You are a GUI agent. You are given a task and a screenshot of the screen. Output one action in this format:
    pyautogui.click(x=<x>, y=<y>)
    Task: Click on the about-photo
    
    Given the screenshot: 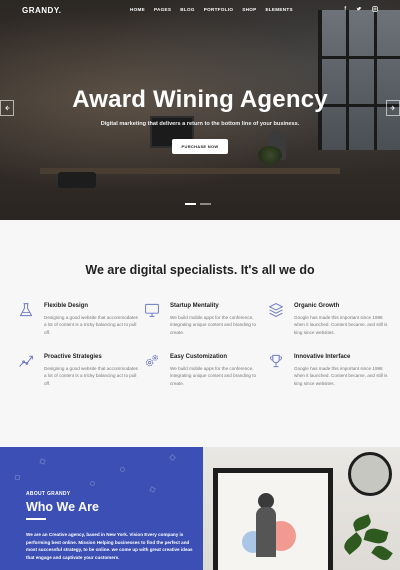 What is the action you would take?
    pyautogui.click(x=301, y=508)
    